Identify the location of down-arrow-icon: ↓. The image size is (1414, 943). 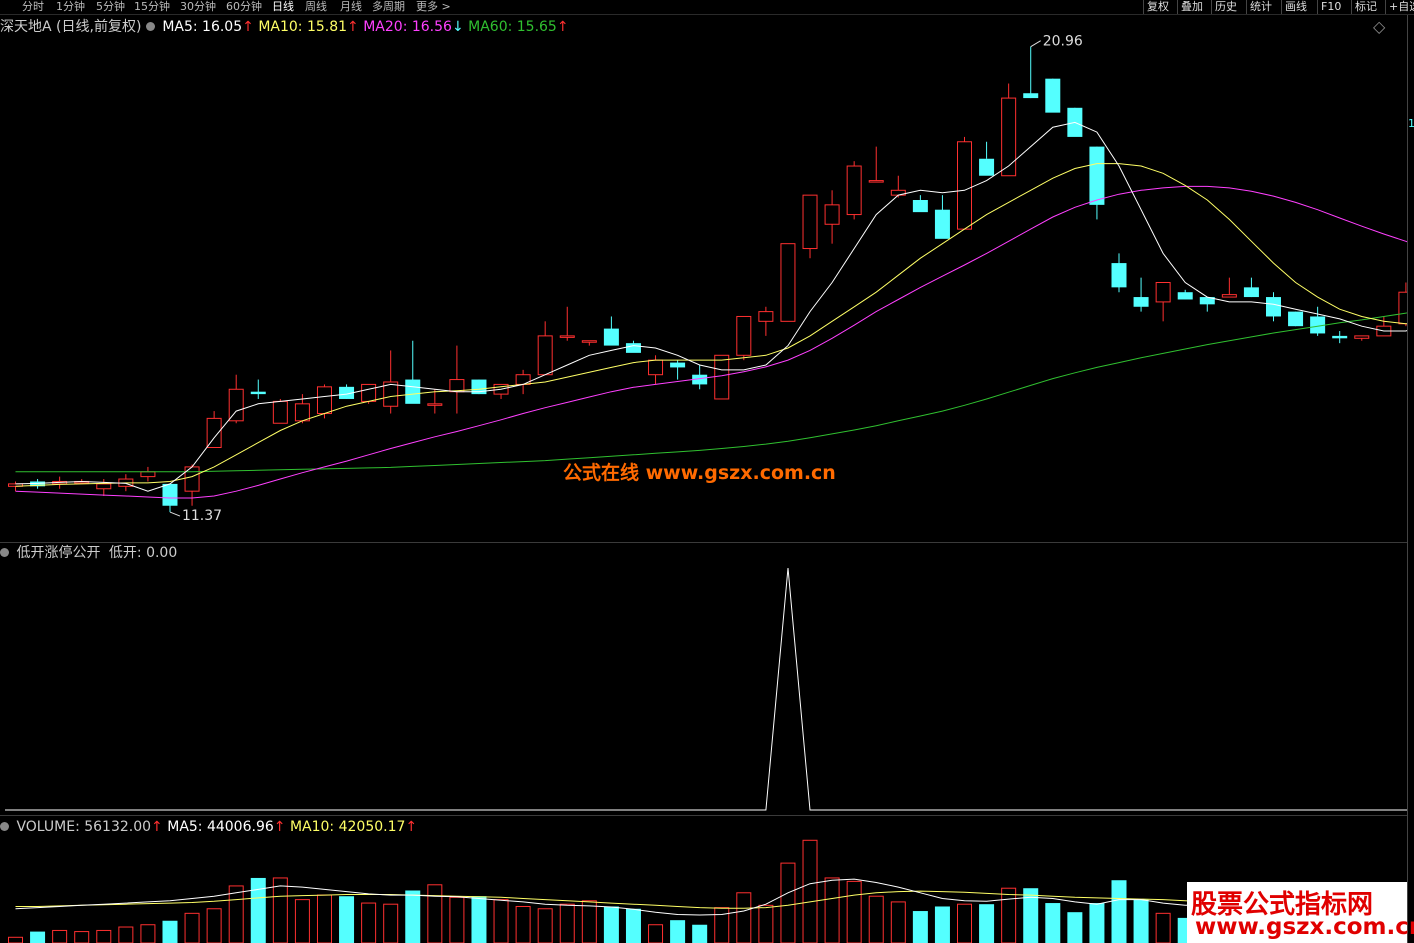
(457, 27).